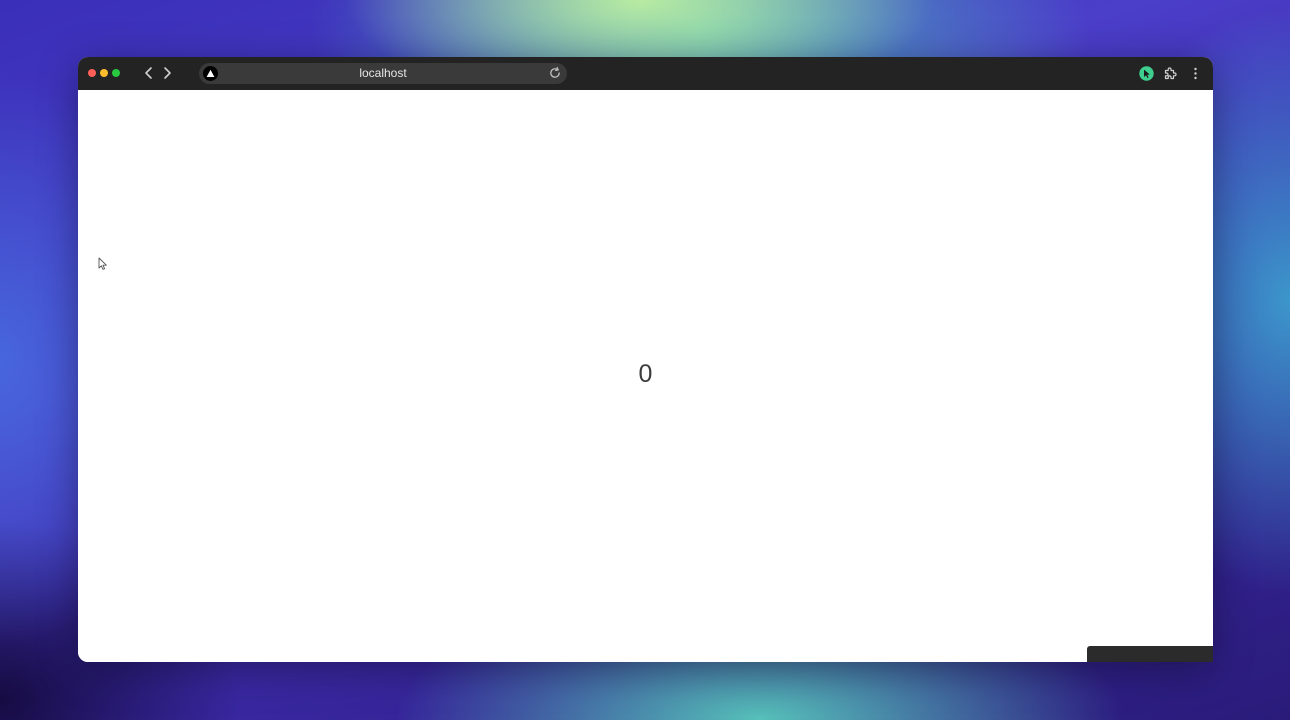 This screenshot has height=720, width=1290. I want to click on browser-toolbar: localhost, so click(645, 73).